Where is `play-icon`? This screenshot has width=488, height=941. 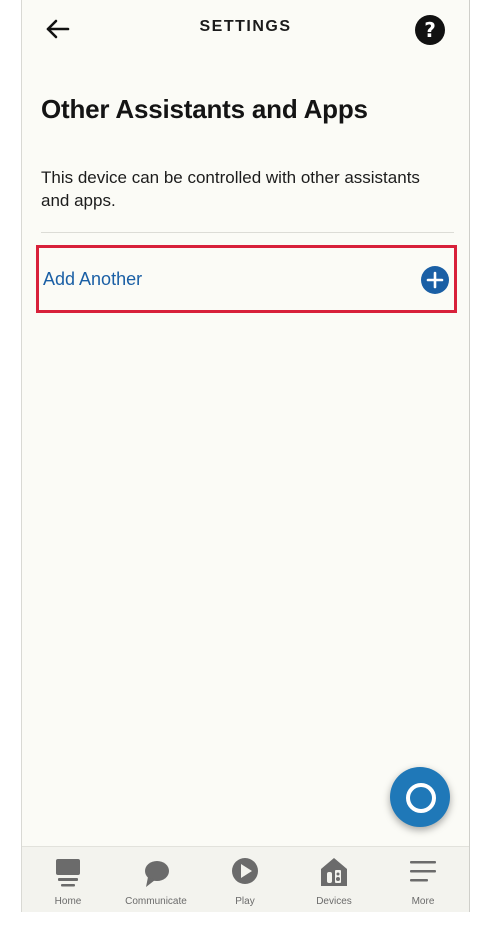 play-icon is located at coordinates (245, 871).